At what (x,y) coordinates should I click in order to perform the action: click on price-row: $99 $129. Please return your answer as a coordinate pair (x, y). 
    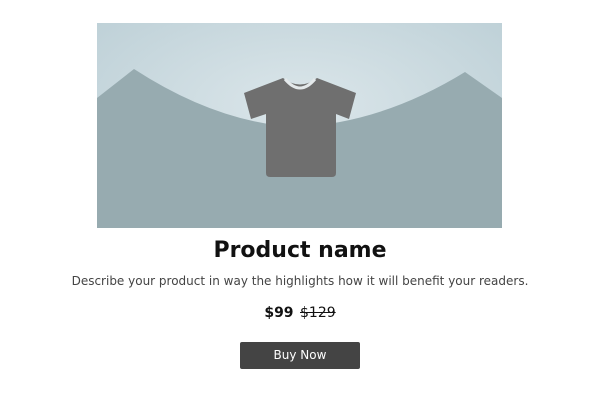
    Looking at the image, I should click on (300, 313).